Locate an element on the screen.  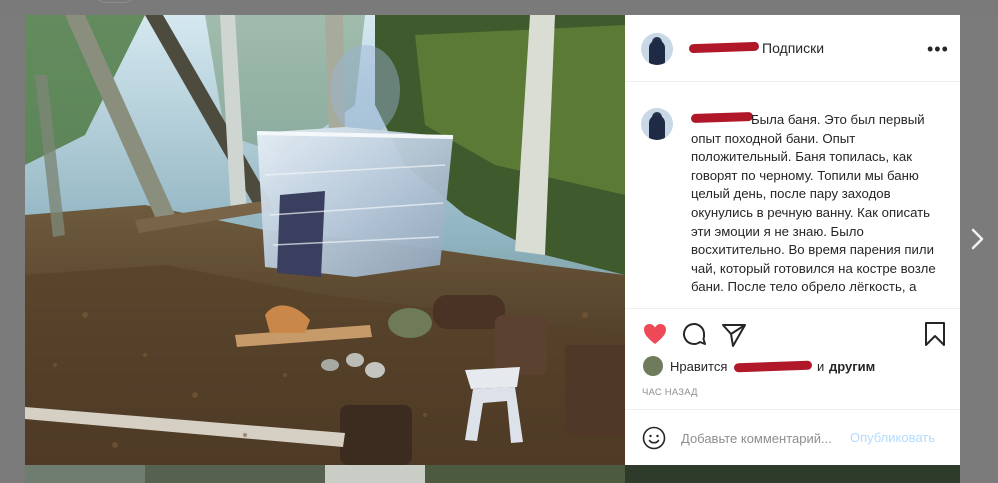
liker-avatar is located at coordinates (653, 366).